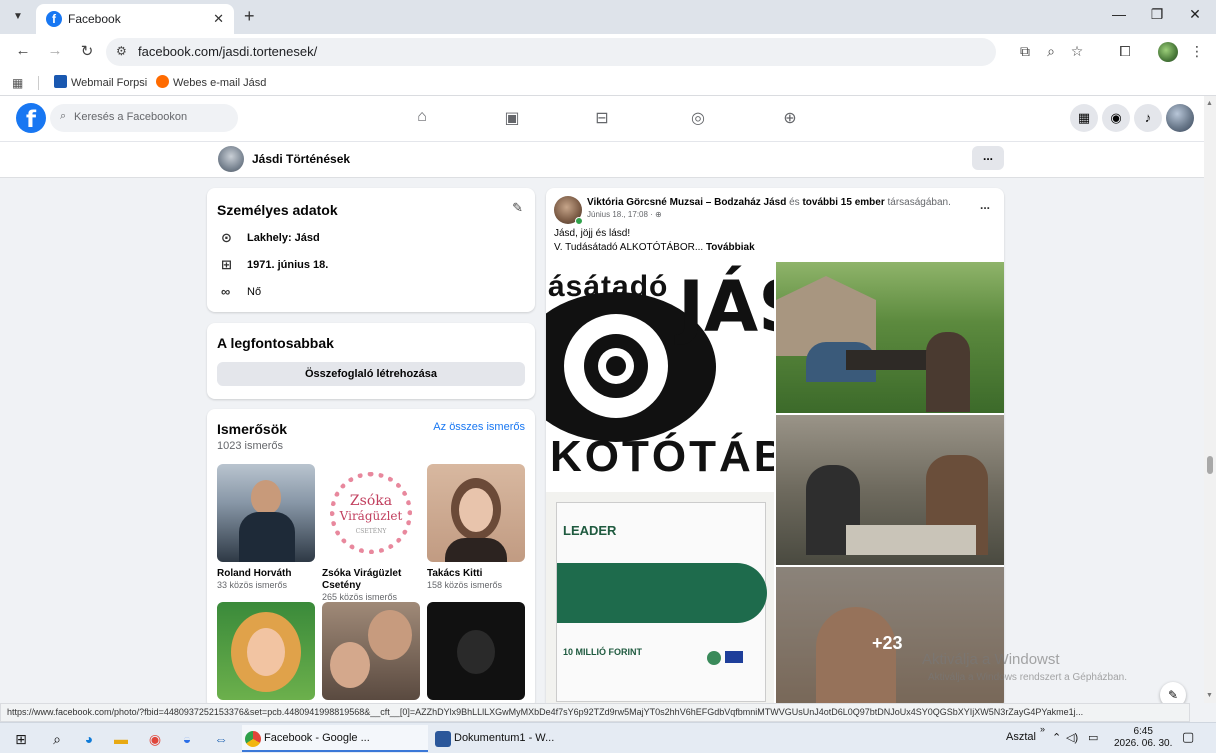 The height and width of the screenshot is (753, 1216). Describe the element at coordinates (155, 739) in the screenshot. I see `chrome-icon: ◉` at that location.